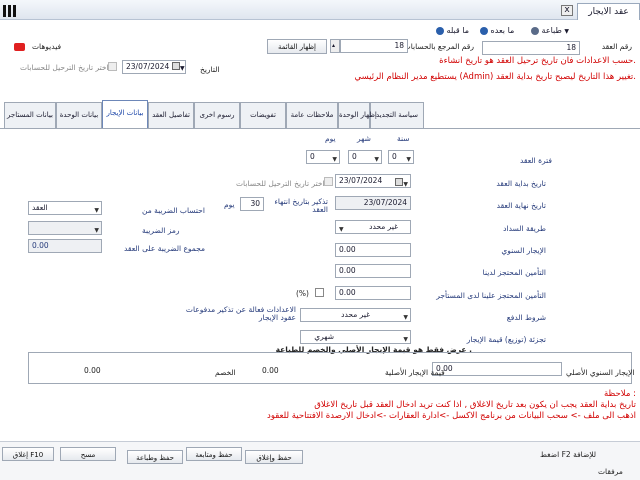  I want to click on end-date-label: تاريخ نهاية العقد, so click(521, 205).